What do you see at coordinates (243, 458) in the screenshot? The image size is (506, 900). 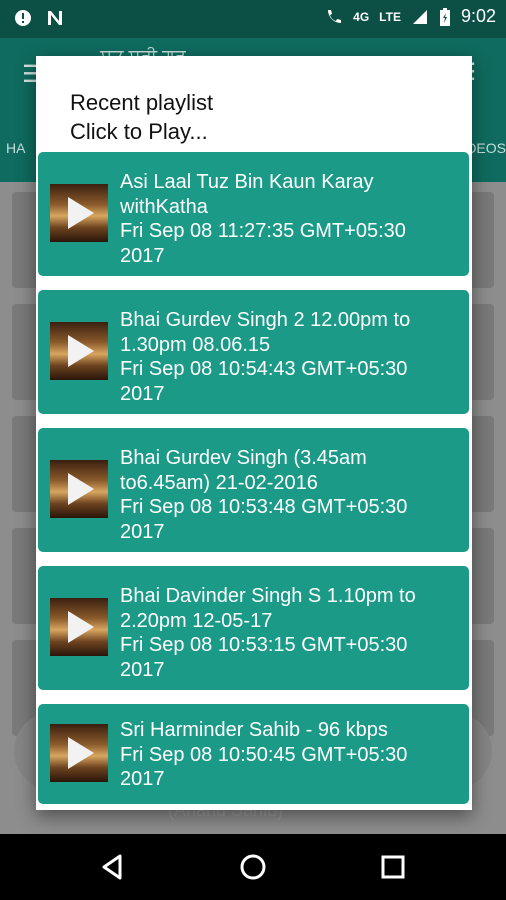 I see `item-title-line1: Bhai Gurdev Singh (3.45am` at bounding box center [243, 458].